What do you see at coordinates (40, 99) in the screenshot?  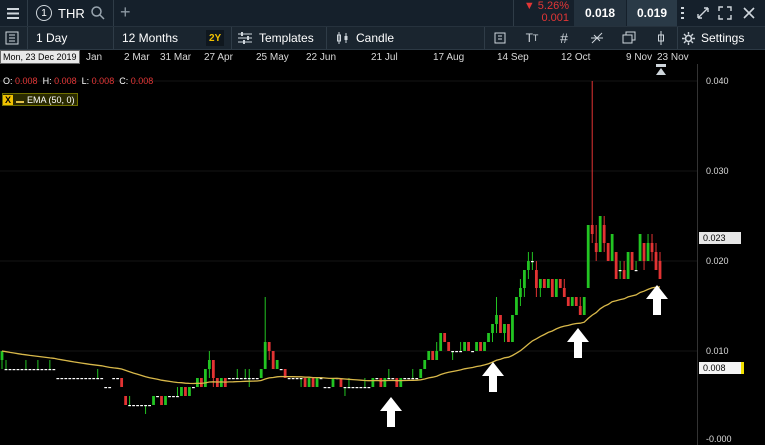 I see `ema-indicator-tag: X EMA (50, 0)` at bounding box center [40, 99].